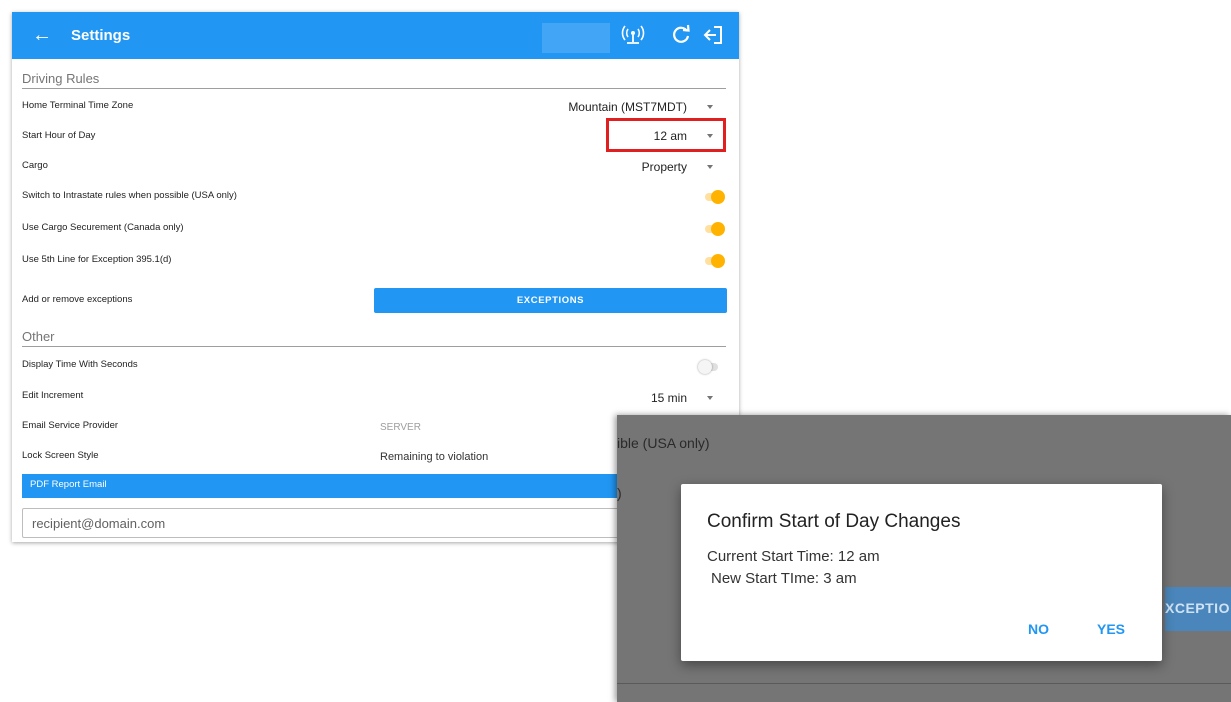  Describe the element at coordinates (834, 521) in the screenshot. I see `dialog-title: Confirm Start of Day Changes` at that location.